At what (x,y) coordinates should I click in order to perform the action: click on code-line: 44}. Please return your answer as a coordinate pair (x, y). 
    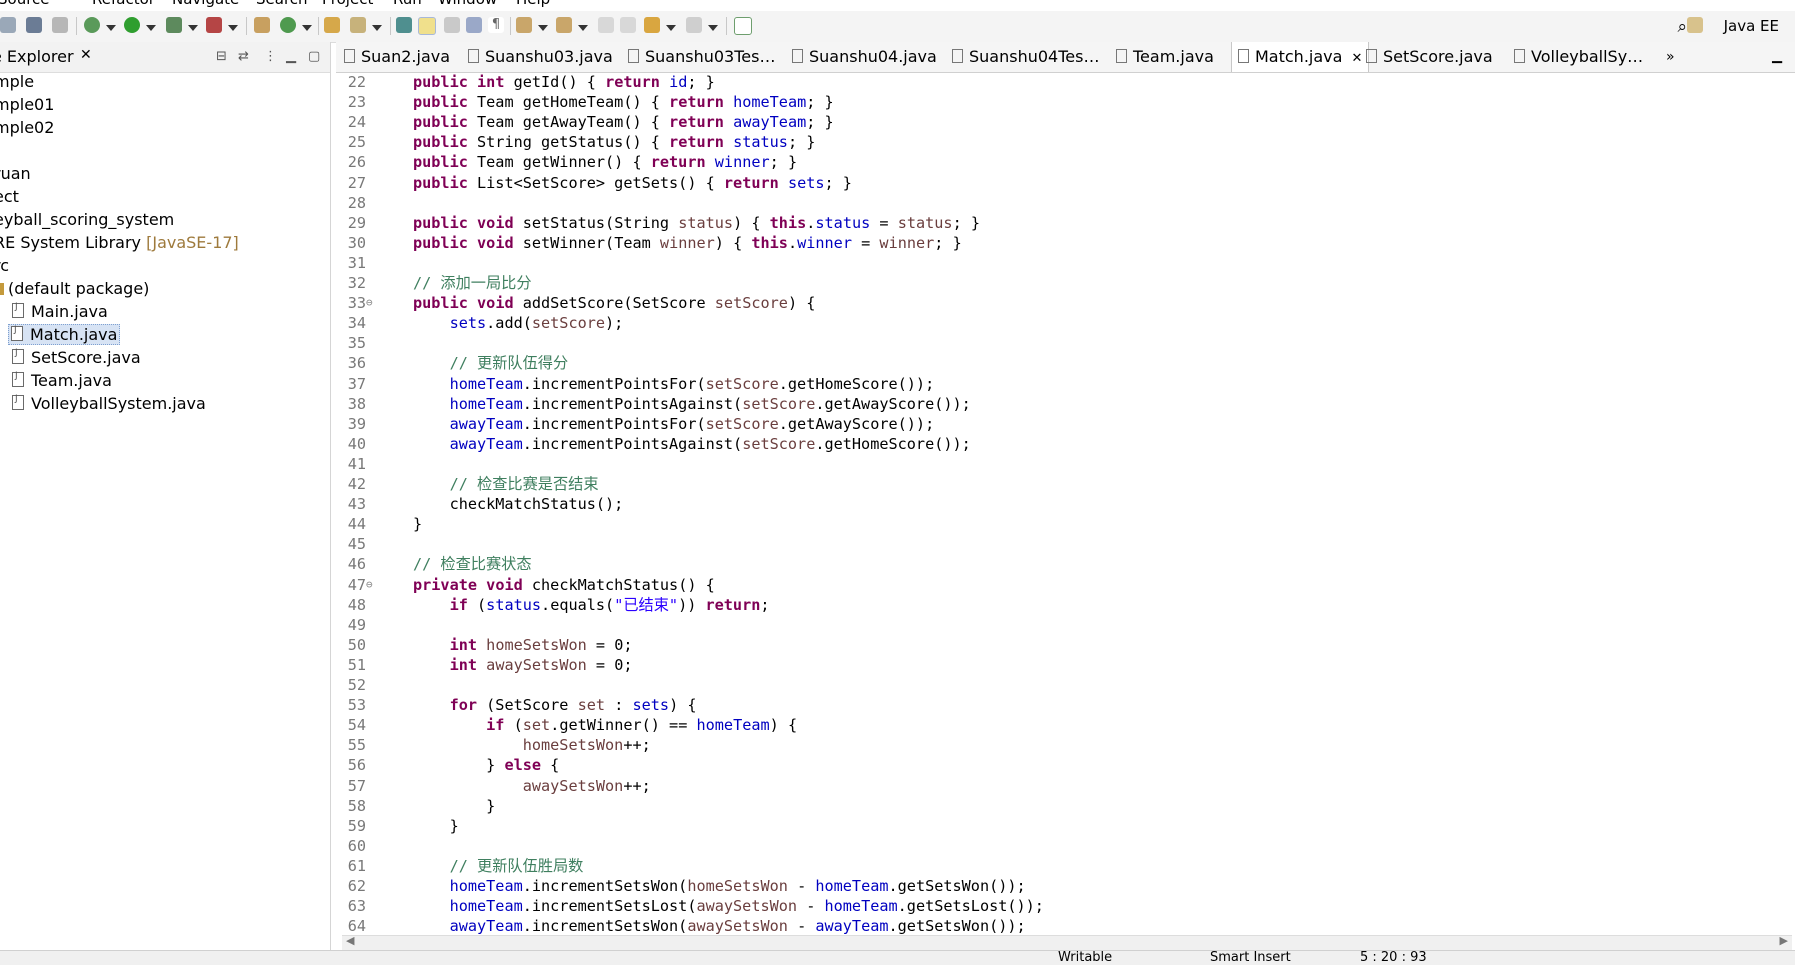
    Looking at the image, I should click on (1051, 524).